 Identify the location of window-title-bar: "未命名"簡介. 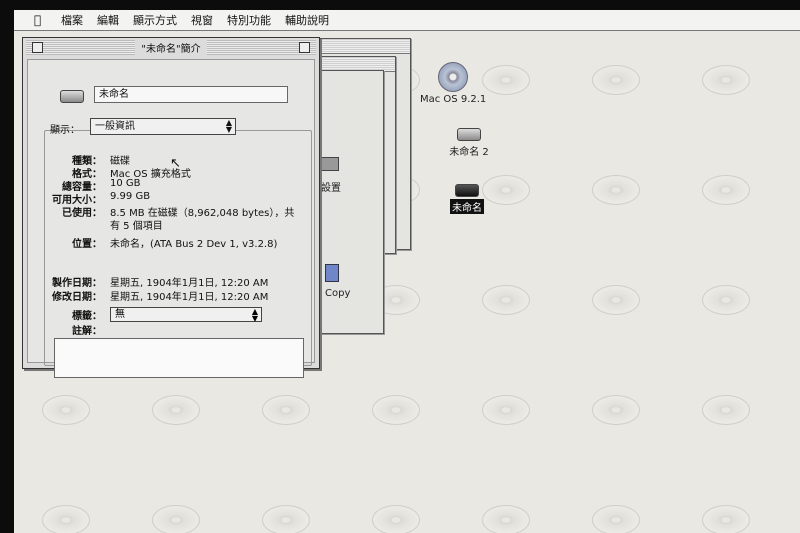
(171, 47).